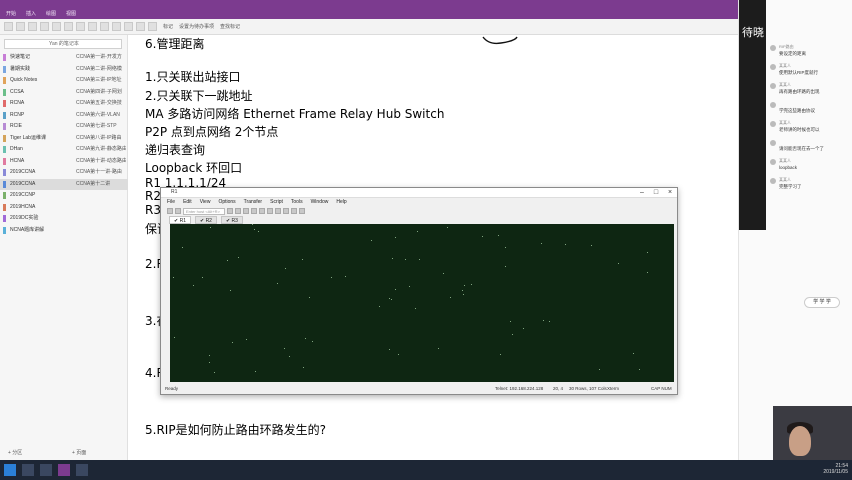 This screenshot has width=852, height=480. Describe the element at coordinates (64, 172) in the screenshot. I see `section-row: 2019CCNA CCNA第十一讲-路由` at that location.